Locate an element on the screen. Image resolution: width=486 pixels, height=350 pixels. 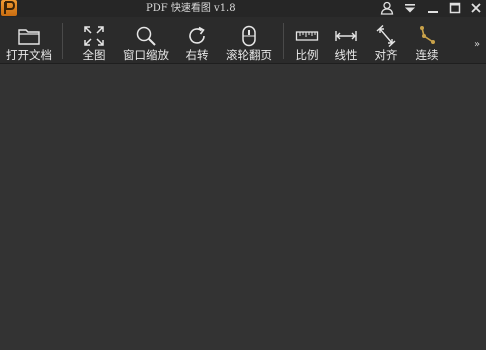
scroll-page-label: 滚轮翻页 is located at coordinates (249, 55).